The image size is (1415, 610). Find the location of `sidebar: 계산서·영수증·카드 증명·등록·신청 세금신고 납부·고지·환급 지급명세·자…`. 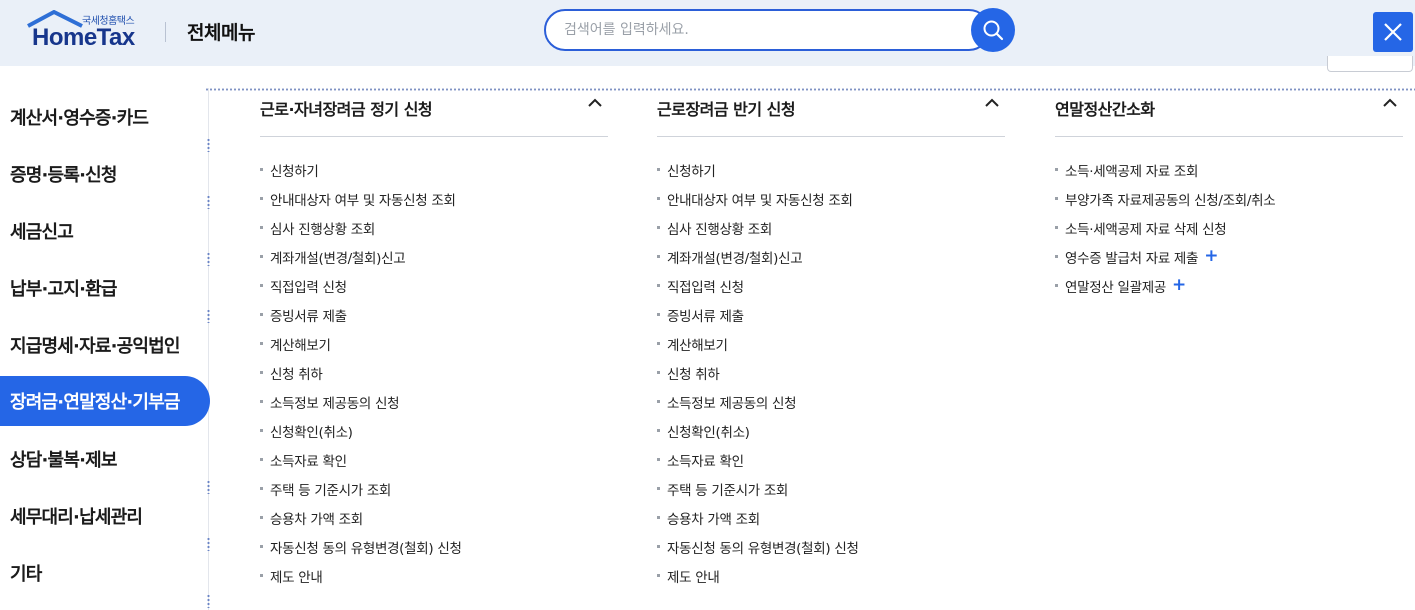

sidebar: 계산서·영수증·카드 증명·등록·신청 세금신고 납부·고지·환급 지급명세·자… is located at coordinates (105, 348).